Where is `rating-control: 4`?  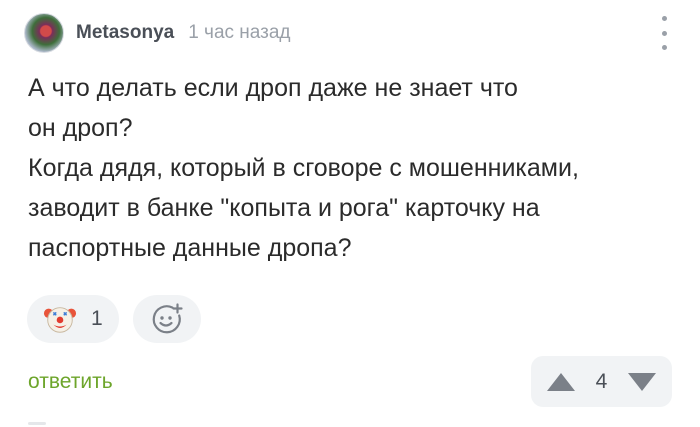
rating-control: 4 is located at coordinates (601, 381).